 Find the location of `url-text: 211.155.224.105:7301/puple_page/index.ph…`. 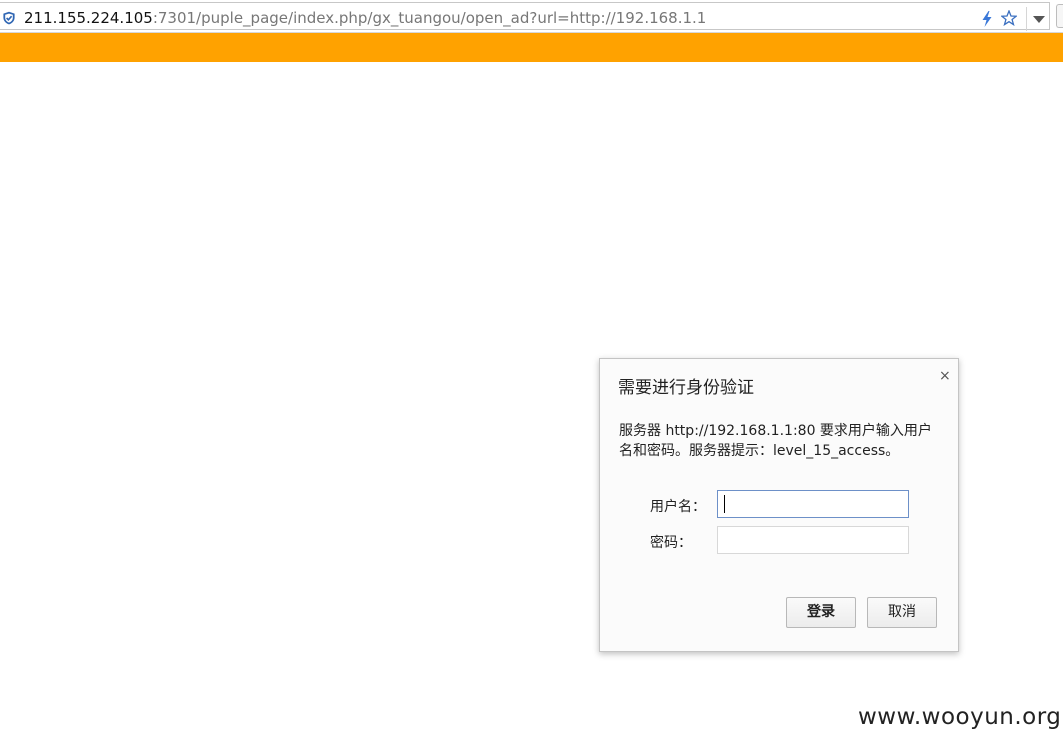

url-text: 211.155.224.105:7301/puple_page/index.ph… is located at coordinates (365, 18).